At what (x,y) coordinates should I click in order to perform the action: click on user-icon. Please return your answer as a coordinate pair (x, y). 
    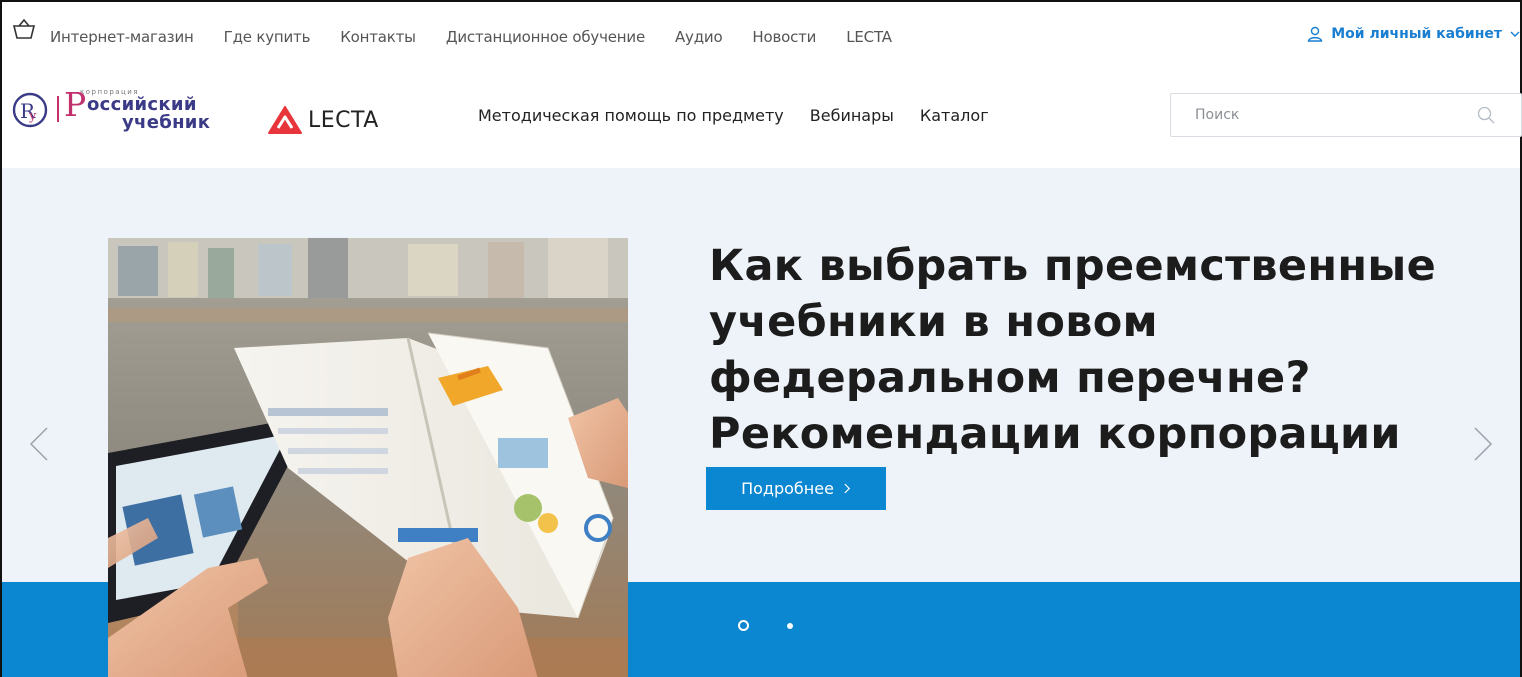
    Looking at the image, I should click on (1315, 34).